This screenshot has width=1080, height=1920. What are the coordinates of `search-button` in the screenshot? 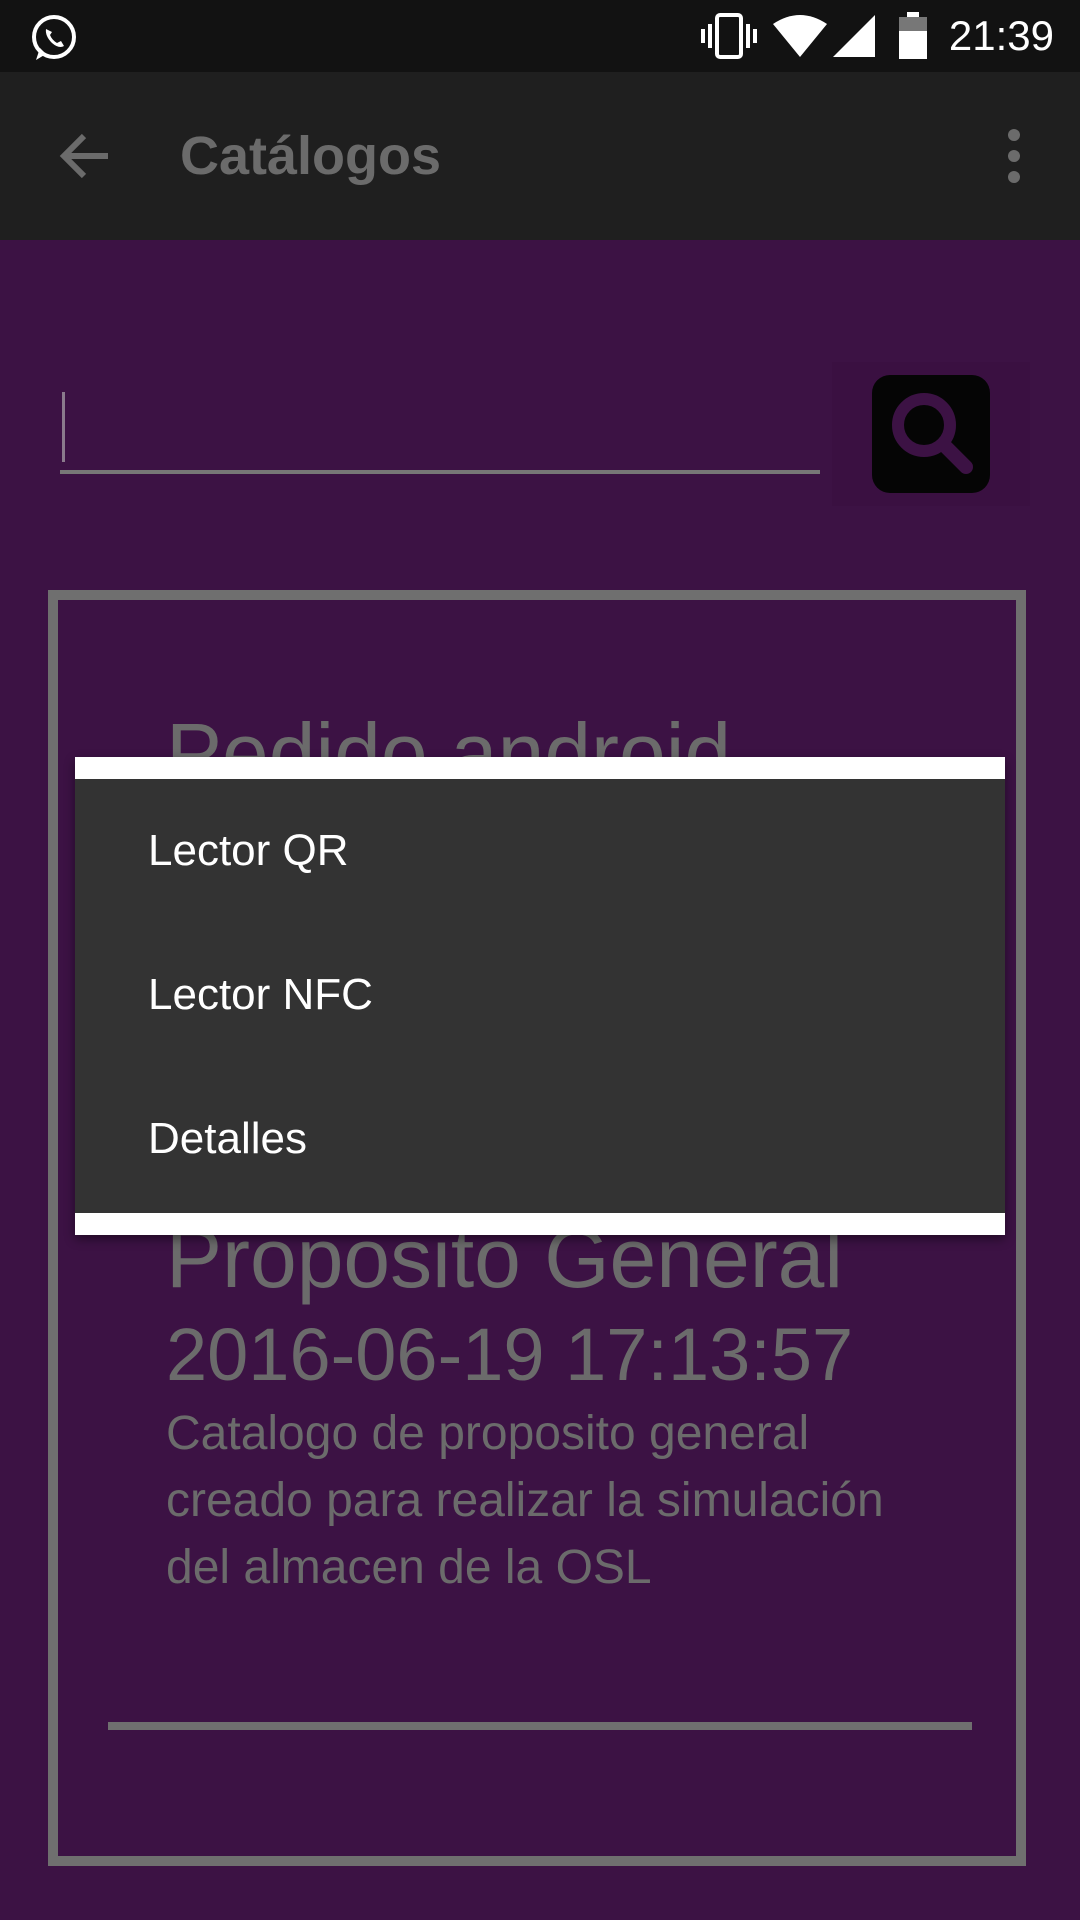 It's located at (931, 434).